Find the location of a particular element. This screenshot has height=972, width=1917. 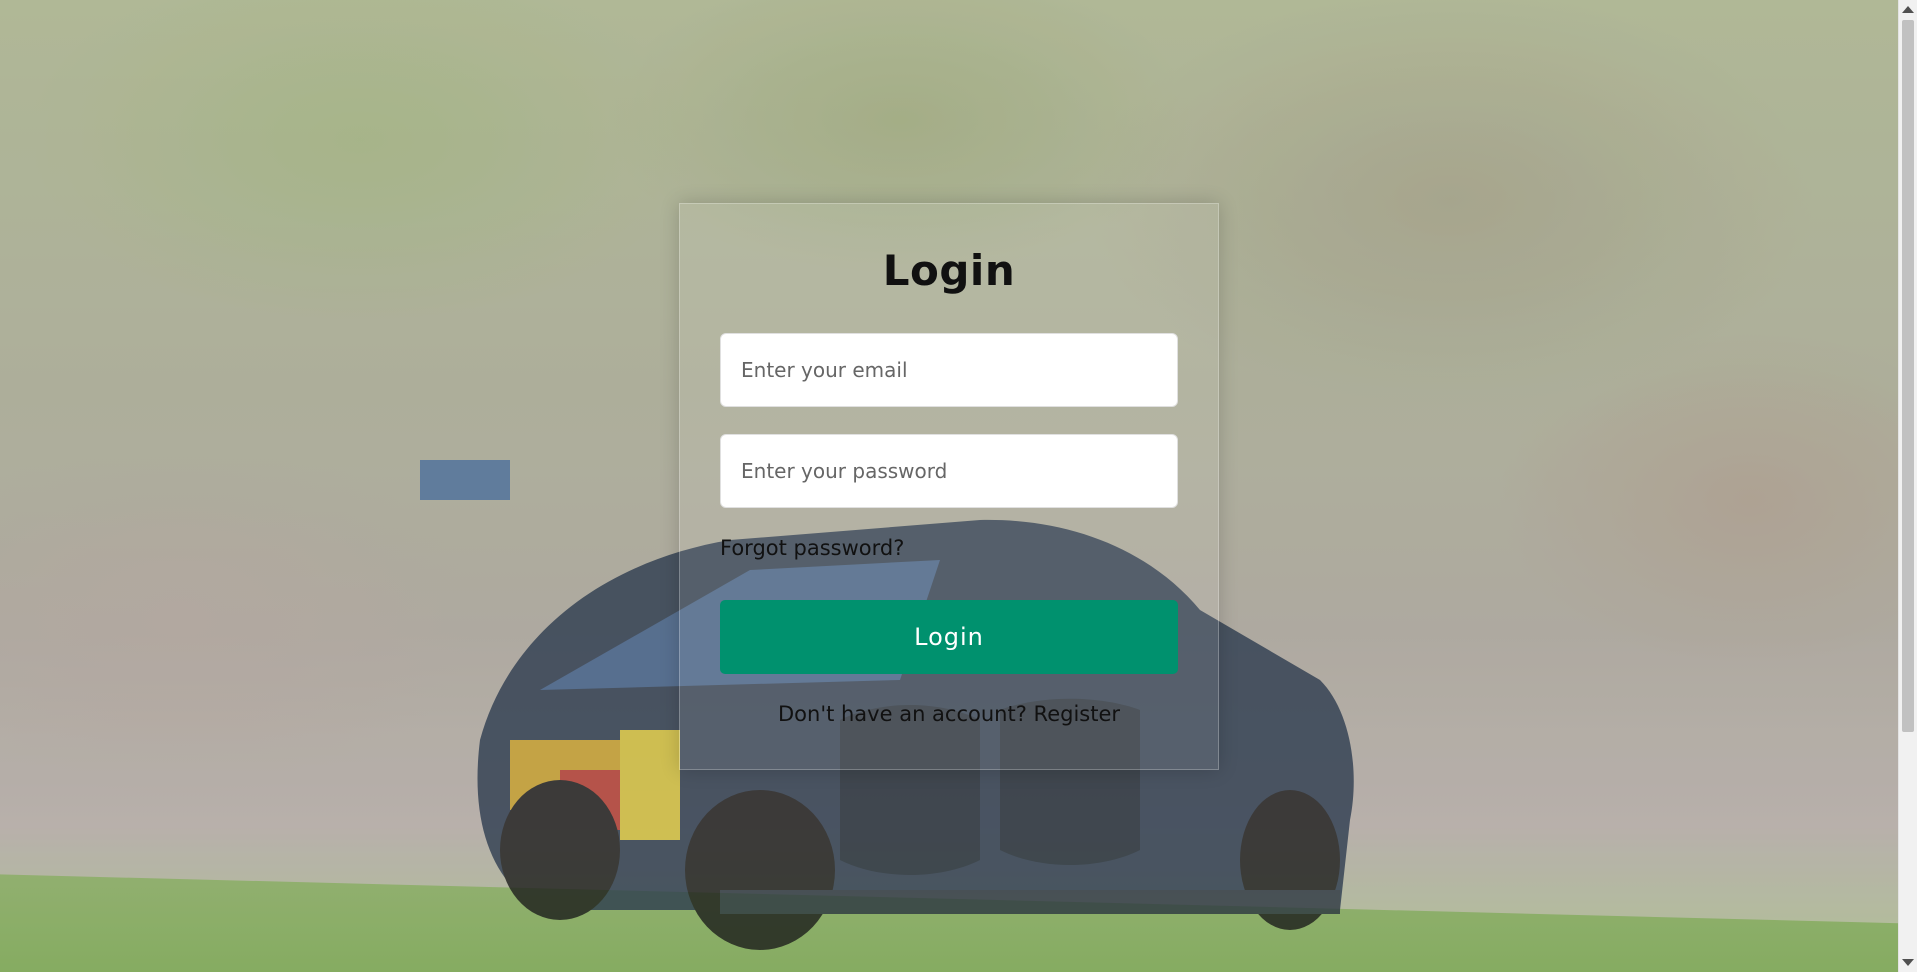

no-account-text: Don't have an account? is located at coordinates (902, 714).